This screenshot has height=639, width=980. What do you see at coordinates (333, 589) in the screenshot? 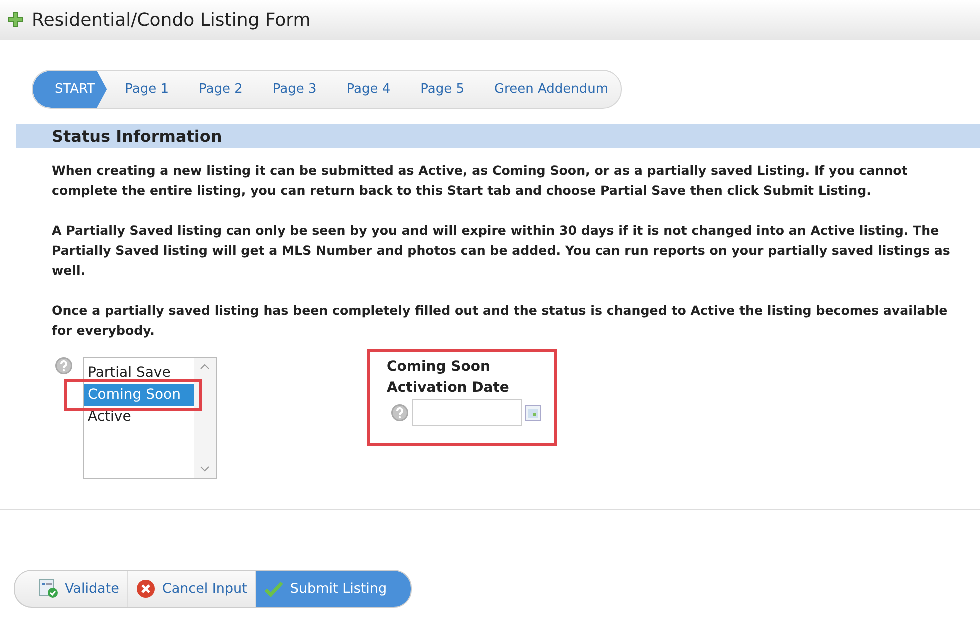
I see `submit-button: Submit Listing` at bounding box center [333, 589].